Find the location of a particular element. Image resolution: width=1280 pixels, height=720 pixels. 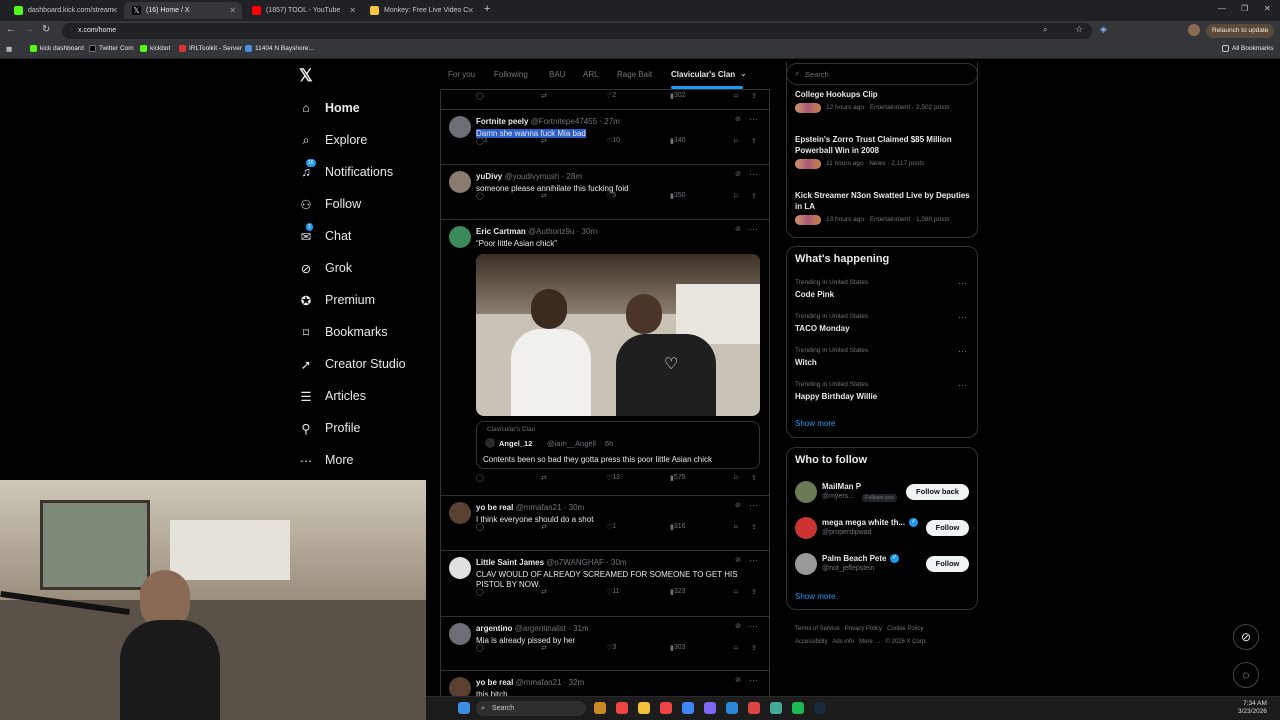

windows-start-icon is located at coordinates (464, 708).